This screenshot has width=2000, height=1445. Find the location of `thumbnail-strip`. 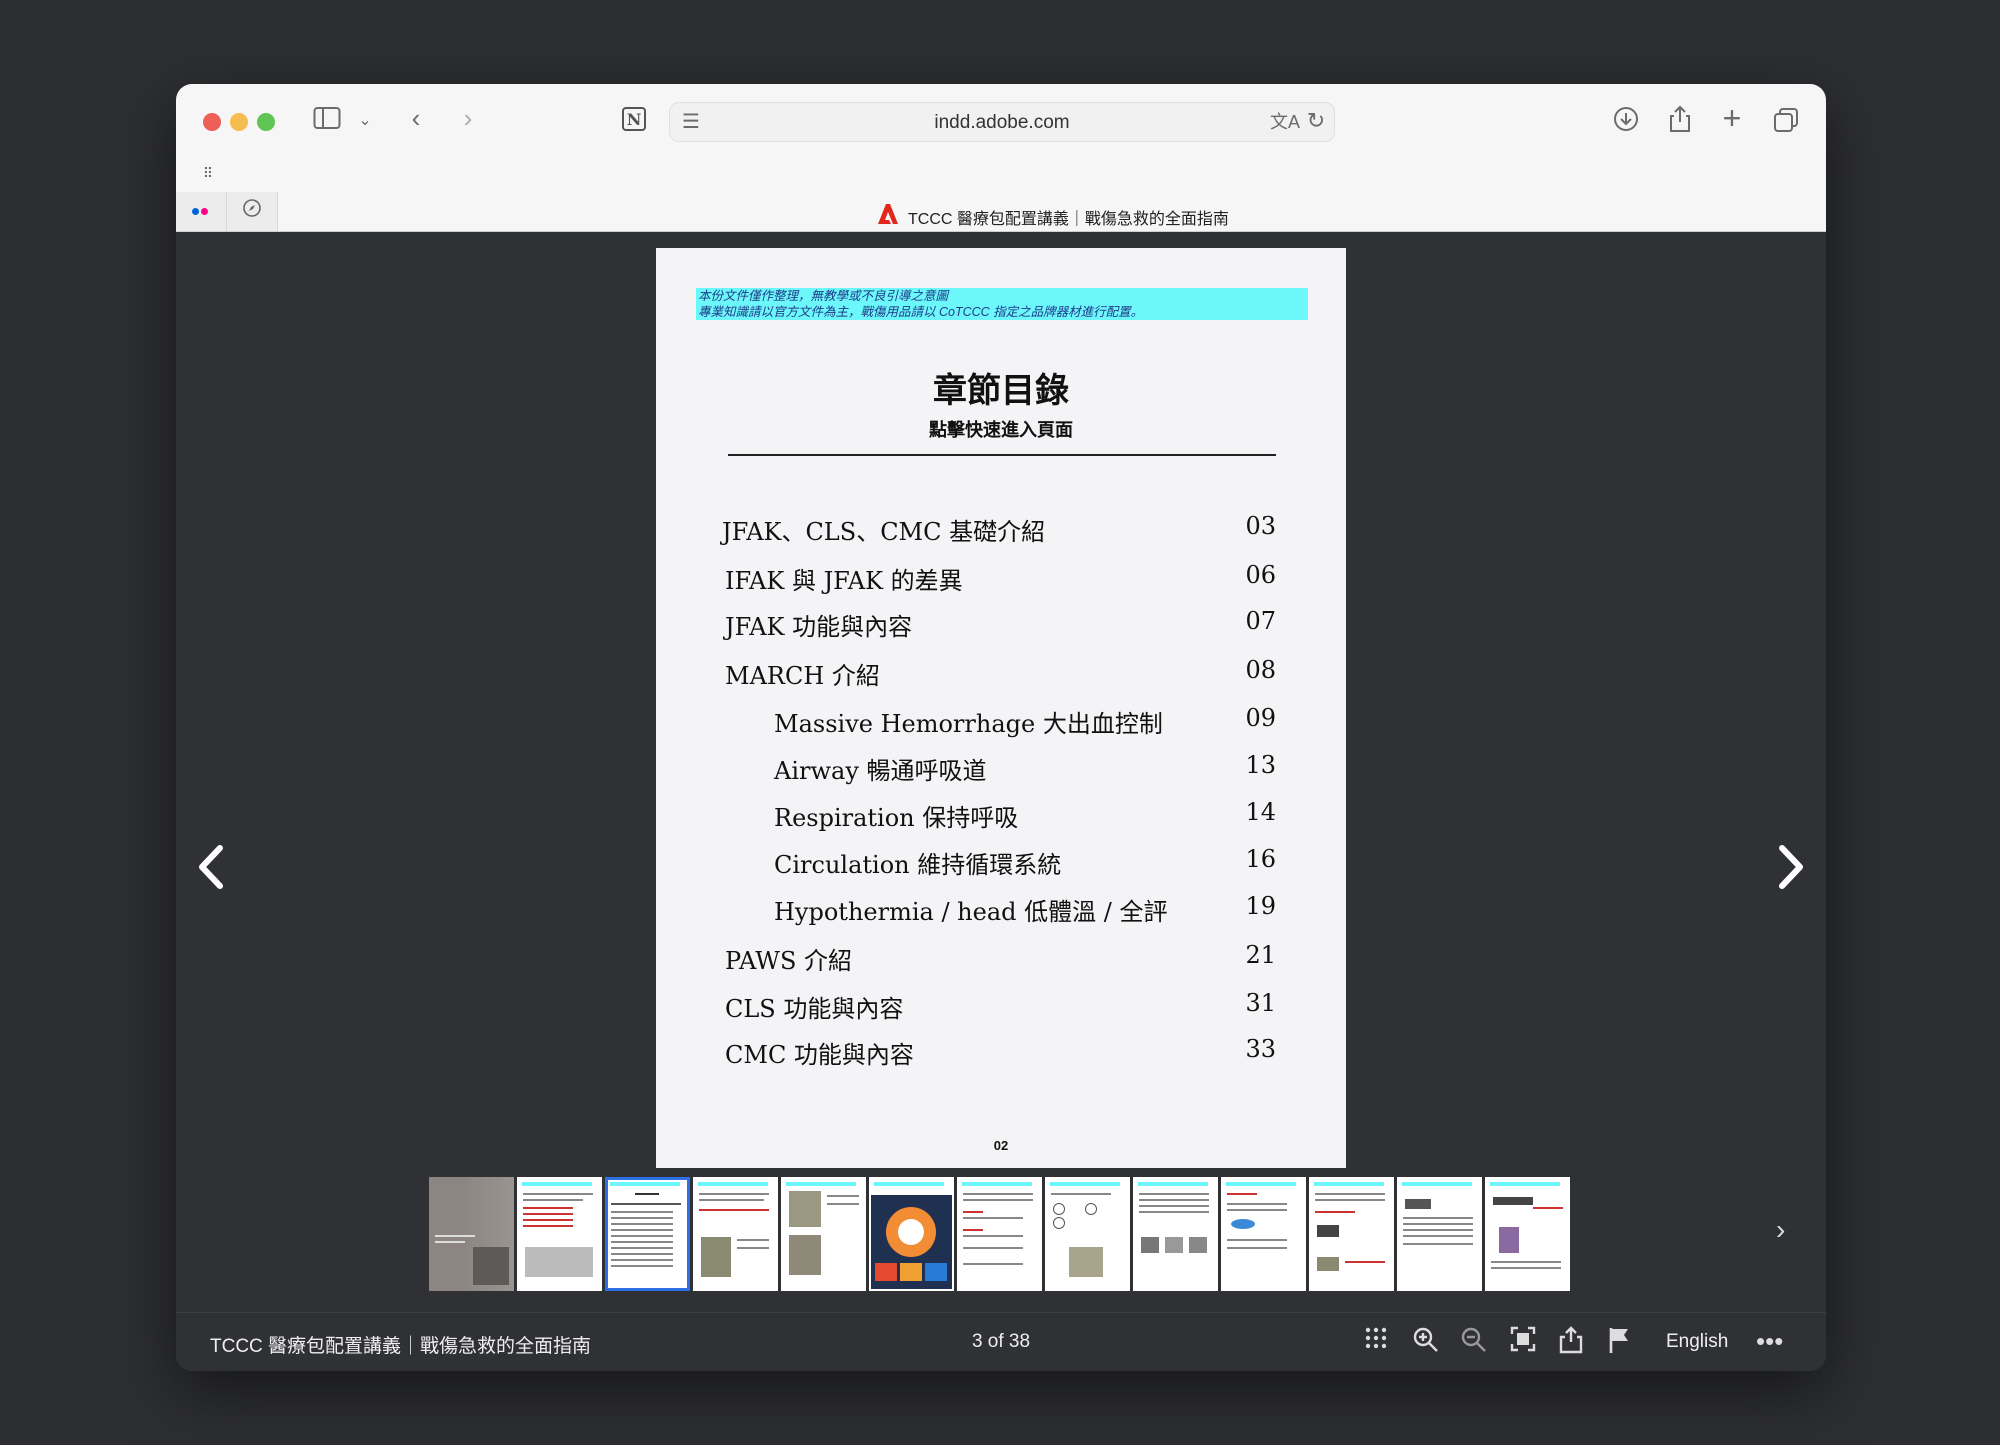

thumbnail-strip is located at coordinates (999, 1234).